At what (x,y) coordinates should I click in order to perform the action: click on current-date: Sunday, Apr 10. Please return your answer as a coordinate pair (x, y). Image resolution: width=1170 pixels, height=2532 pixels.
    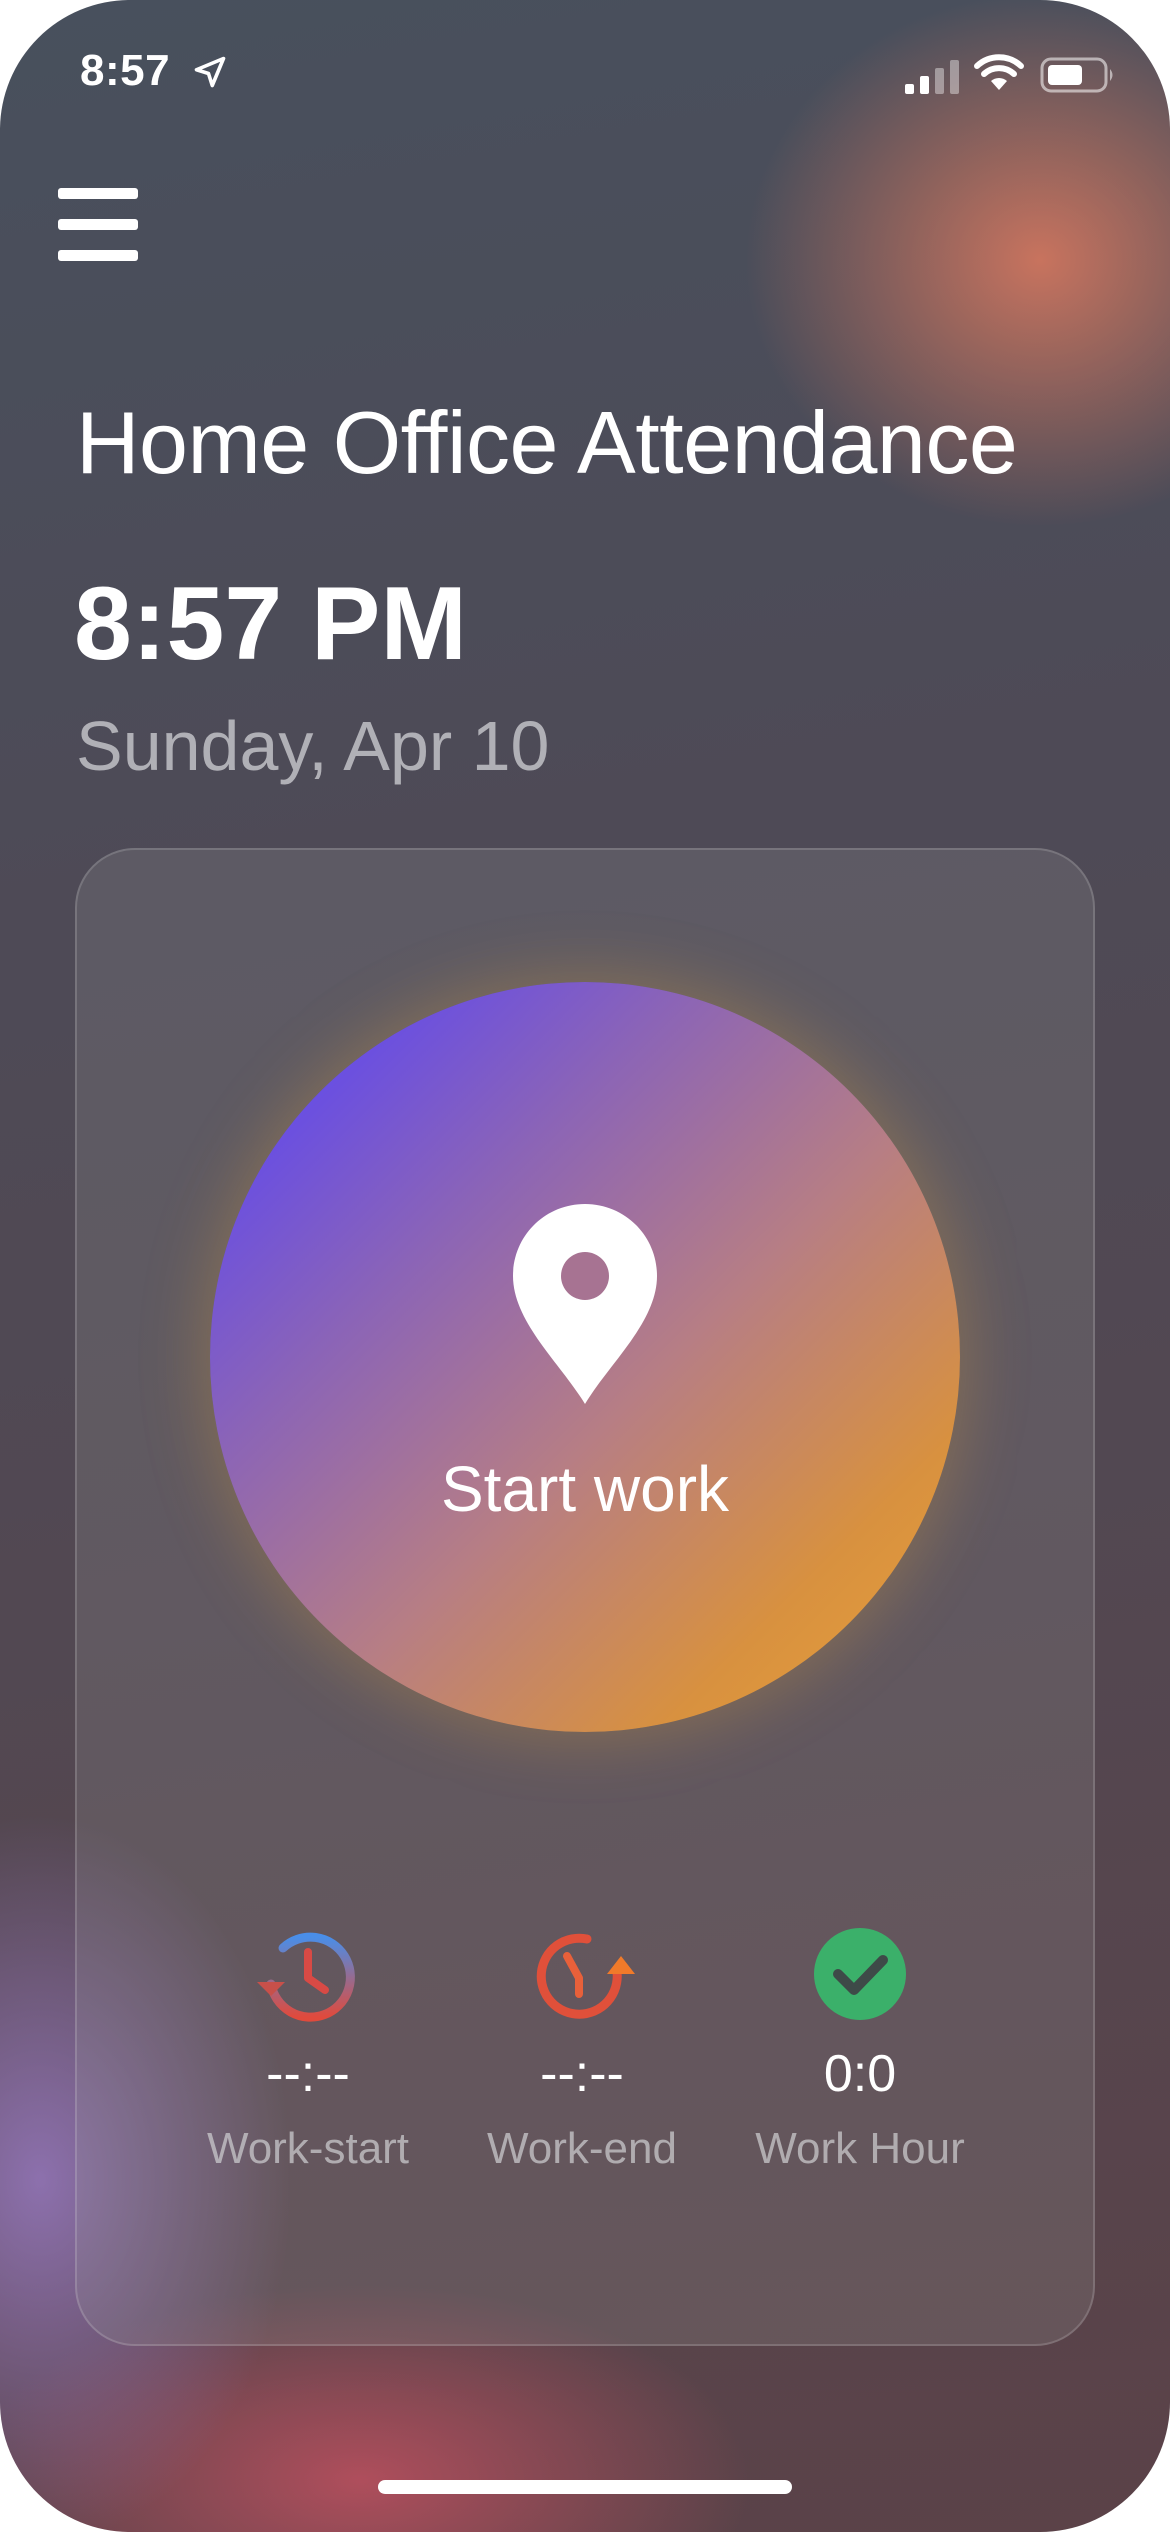
    Looking at the image, I should click on (313, 746).